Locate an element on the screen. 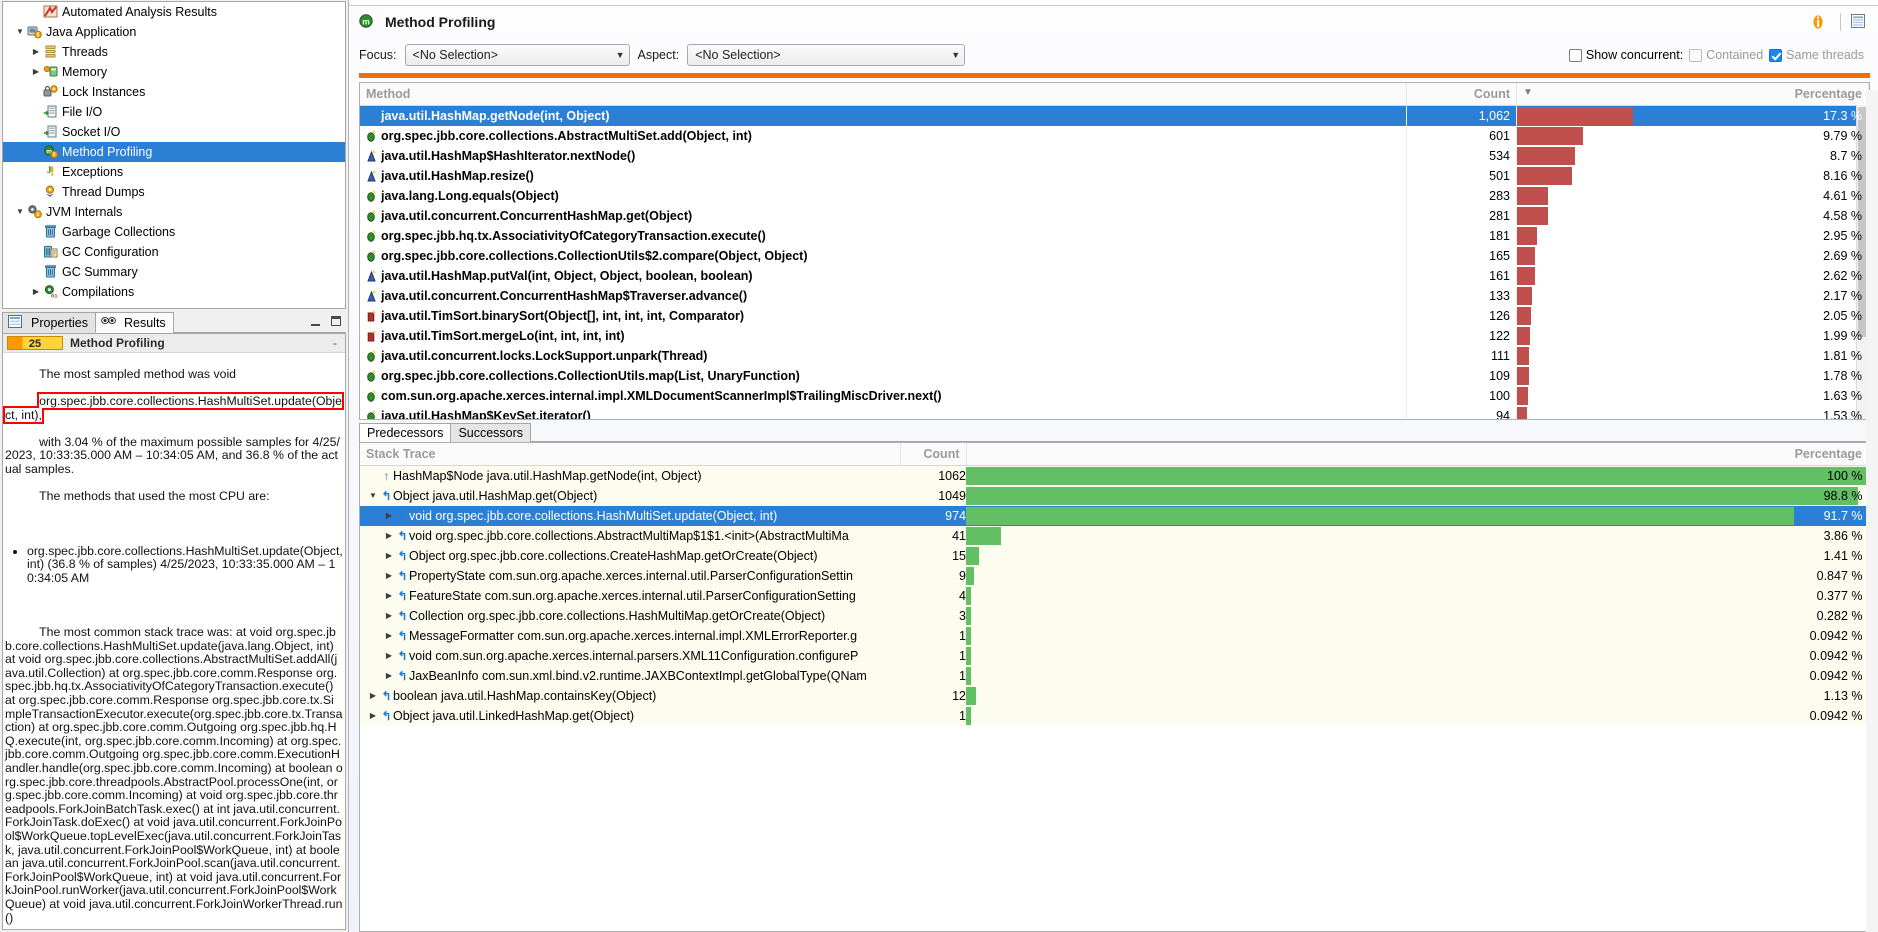  tree-item-threads: ▶ Threads is located at coordinates (174, 52).